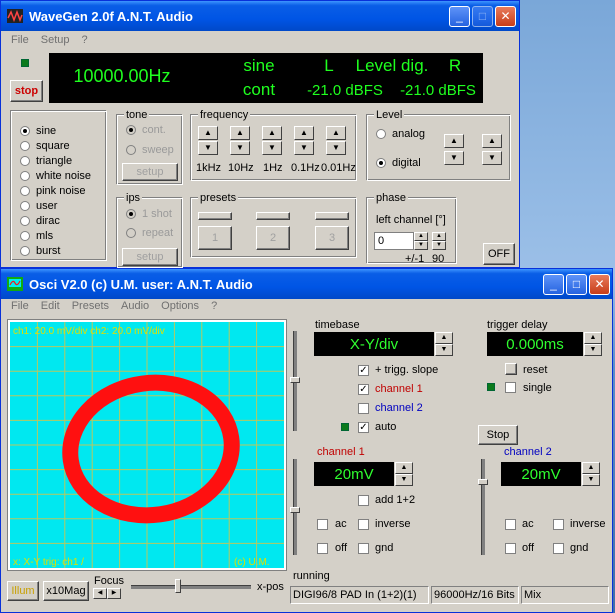 This screenshot has width=615, height=613. I want to click on osci-titlebar: Osci V2.0 (c) U.M. user: A.N.T. Audio, so click(306, 284).